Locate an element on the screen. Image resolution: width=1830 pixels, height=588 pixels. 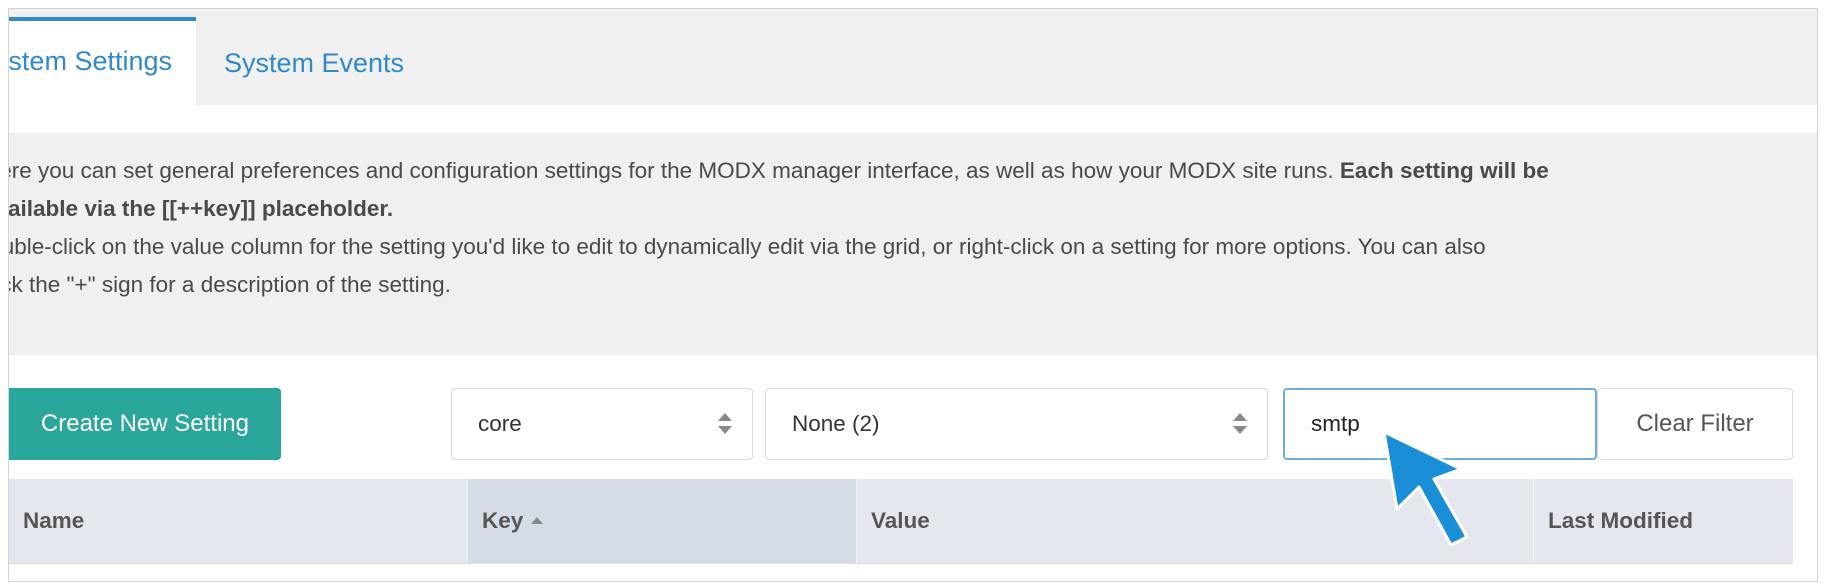
area-select: None (2) is located at coordinates (1016, 424).